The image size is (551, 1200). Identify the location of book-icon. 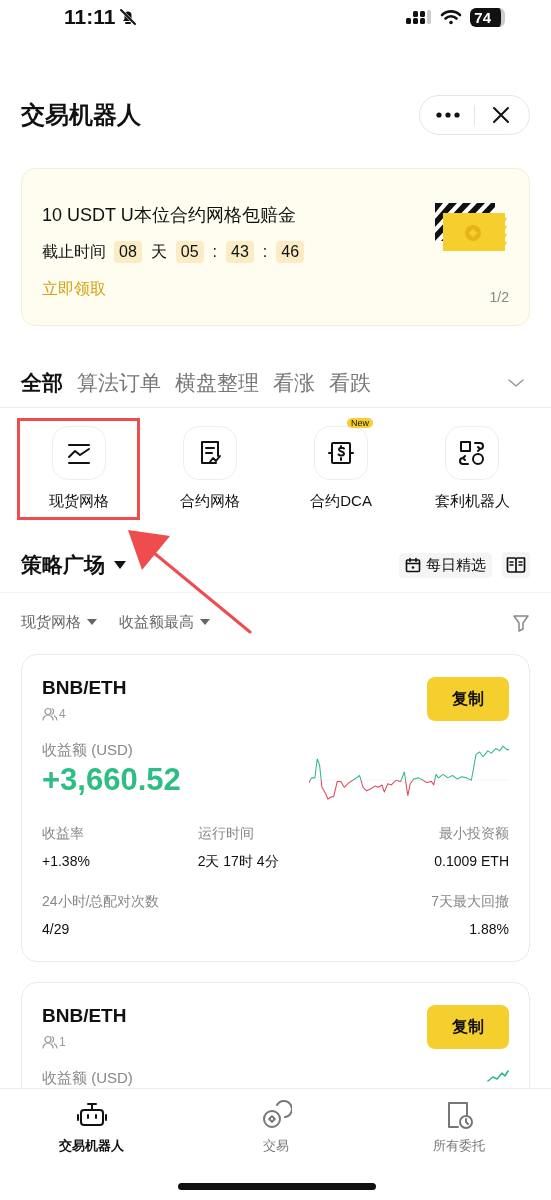
(516, 565).